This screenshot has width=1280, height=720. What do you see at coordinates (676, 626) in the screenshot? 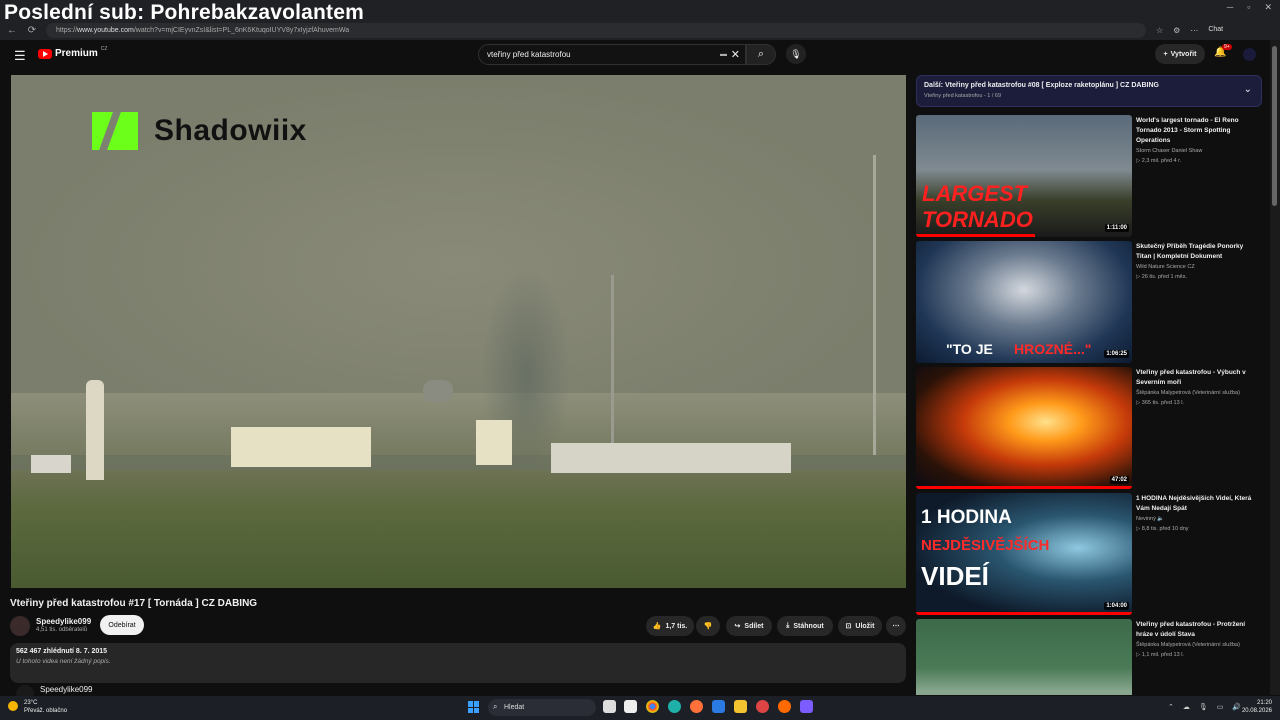
I see `like-count: 1,7 tis.` at bounding box center [676, 626].